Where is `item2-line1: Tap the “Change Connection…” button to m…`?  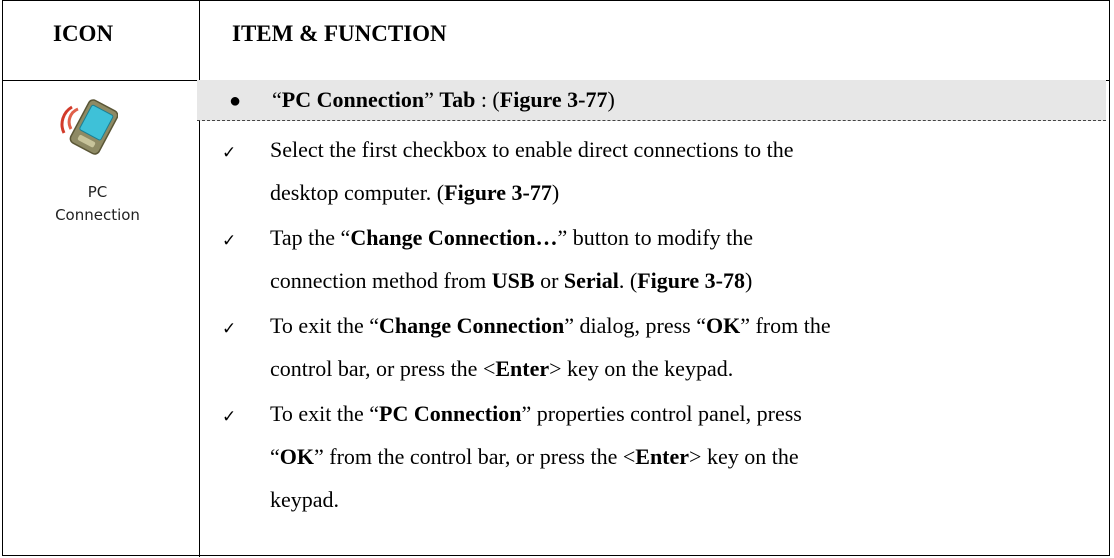
item2-line1: Tap the “Change Connection…” button to m… is located at coordinates (512, 237).